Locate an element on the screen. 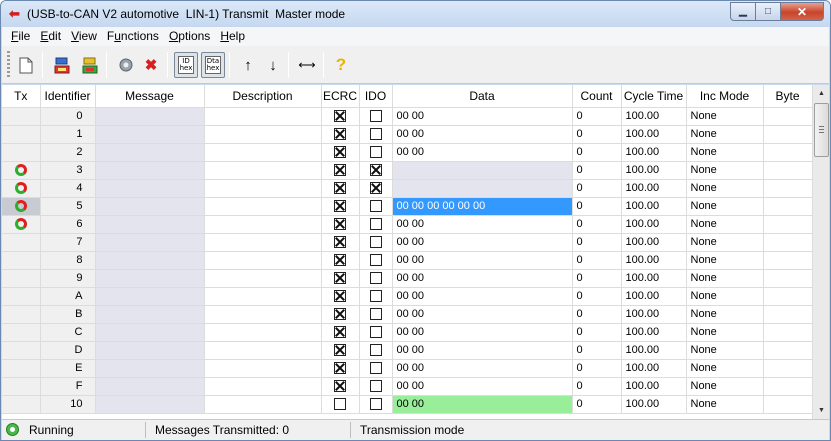  table-row: 7 00 00 0 100.00 None is located at coordinates (407, 242).